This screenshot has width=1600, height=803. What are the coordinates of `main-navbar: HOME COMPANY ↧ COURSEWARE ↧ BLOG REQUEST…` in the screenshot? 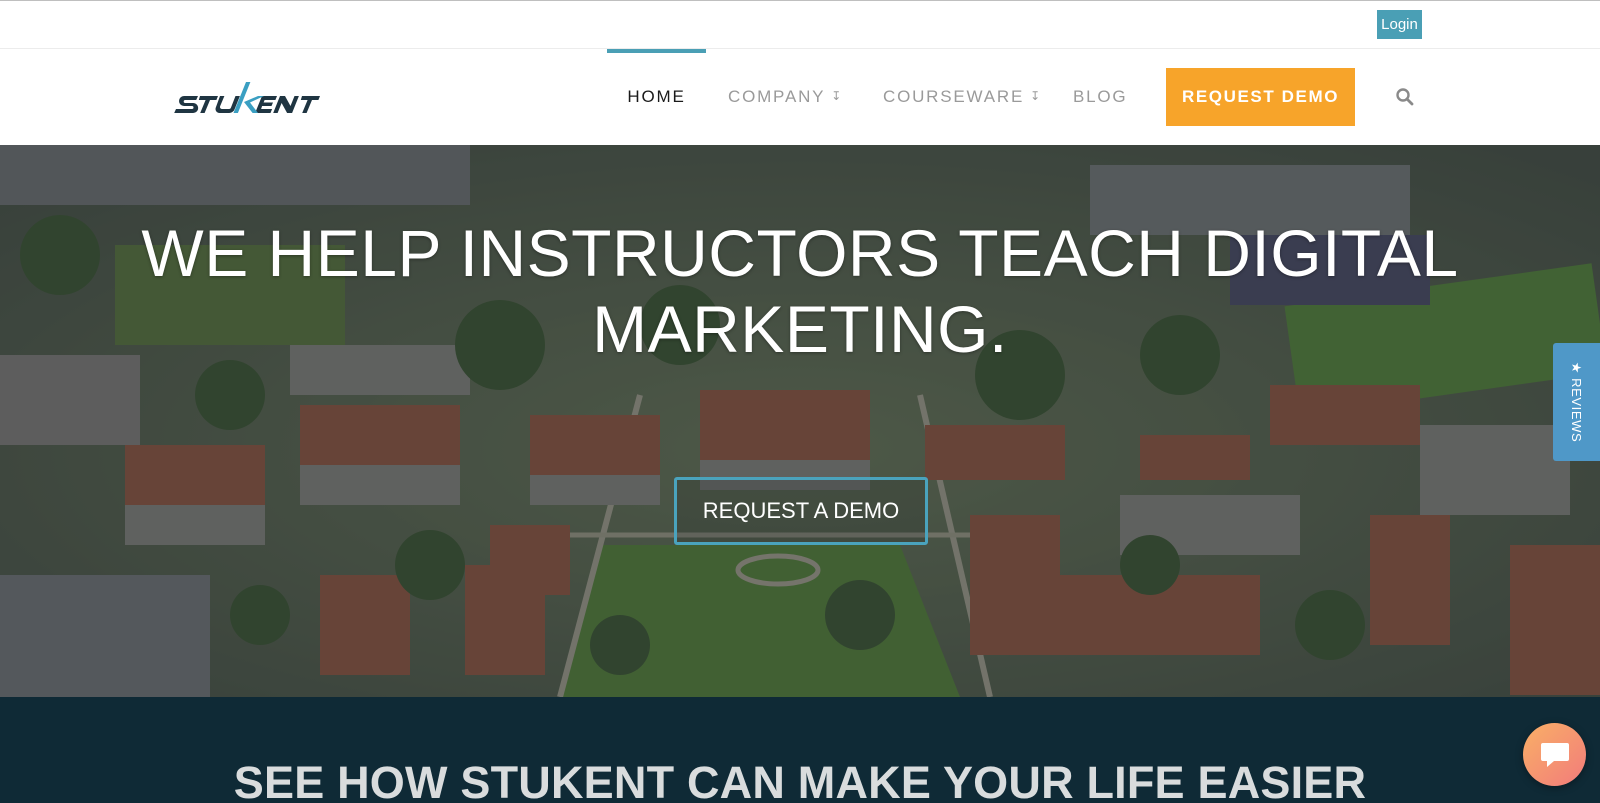 It's located at (800, 97).